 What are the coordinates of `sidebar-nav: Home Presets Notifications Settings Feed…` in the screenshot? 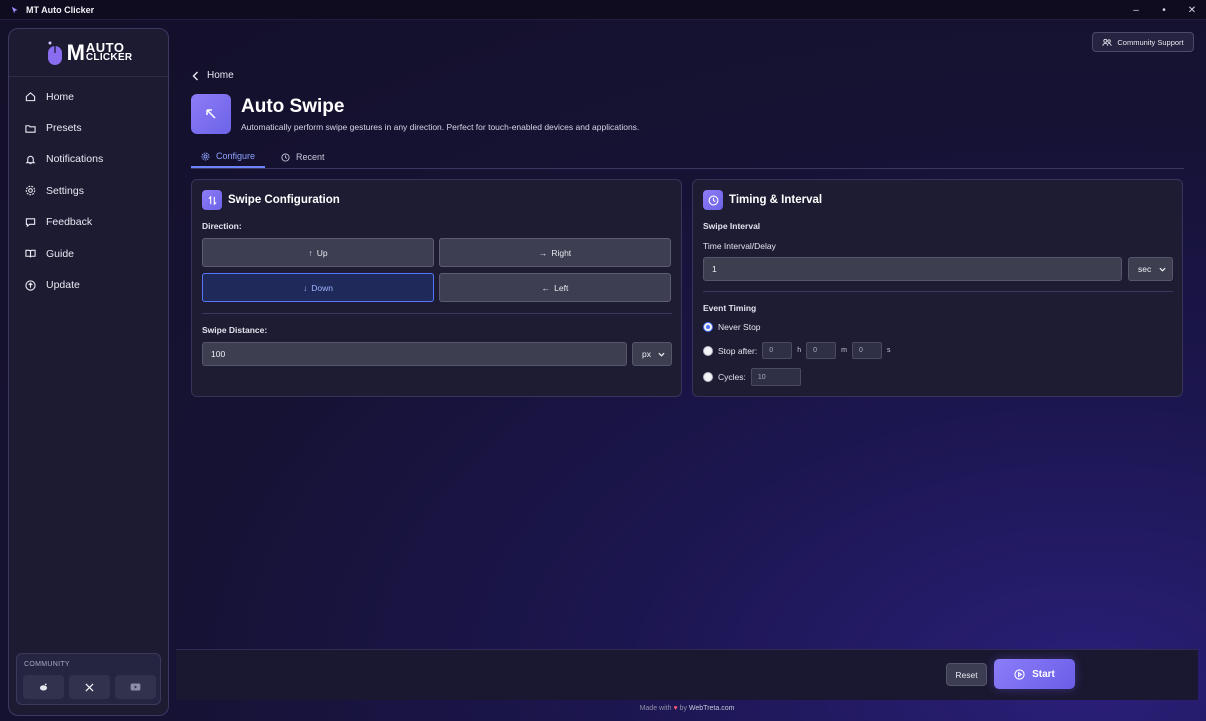 It's located at (88, 191).